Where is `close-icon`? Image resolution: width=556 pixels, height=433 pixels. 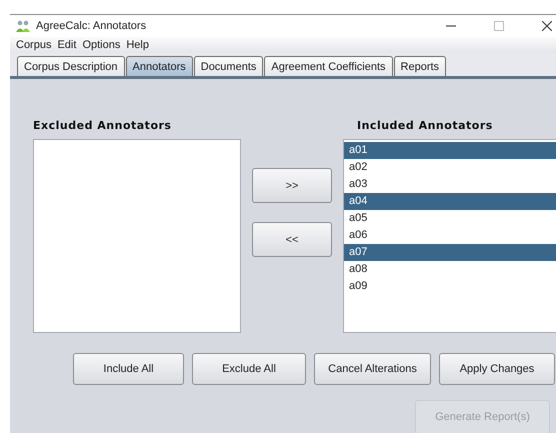
close-icon is located at coordinates (547, 26).